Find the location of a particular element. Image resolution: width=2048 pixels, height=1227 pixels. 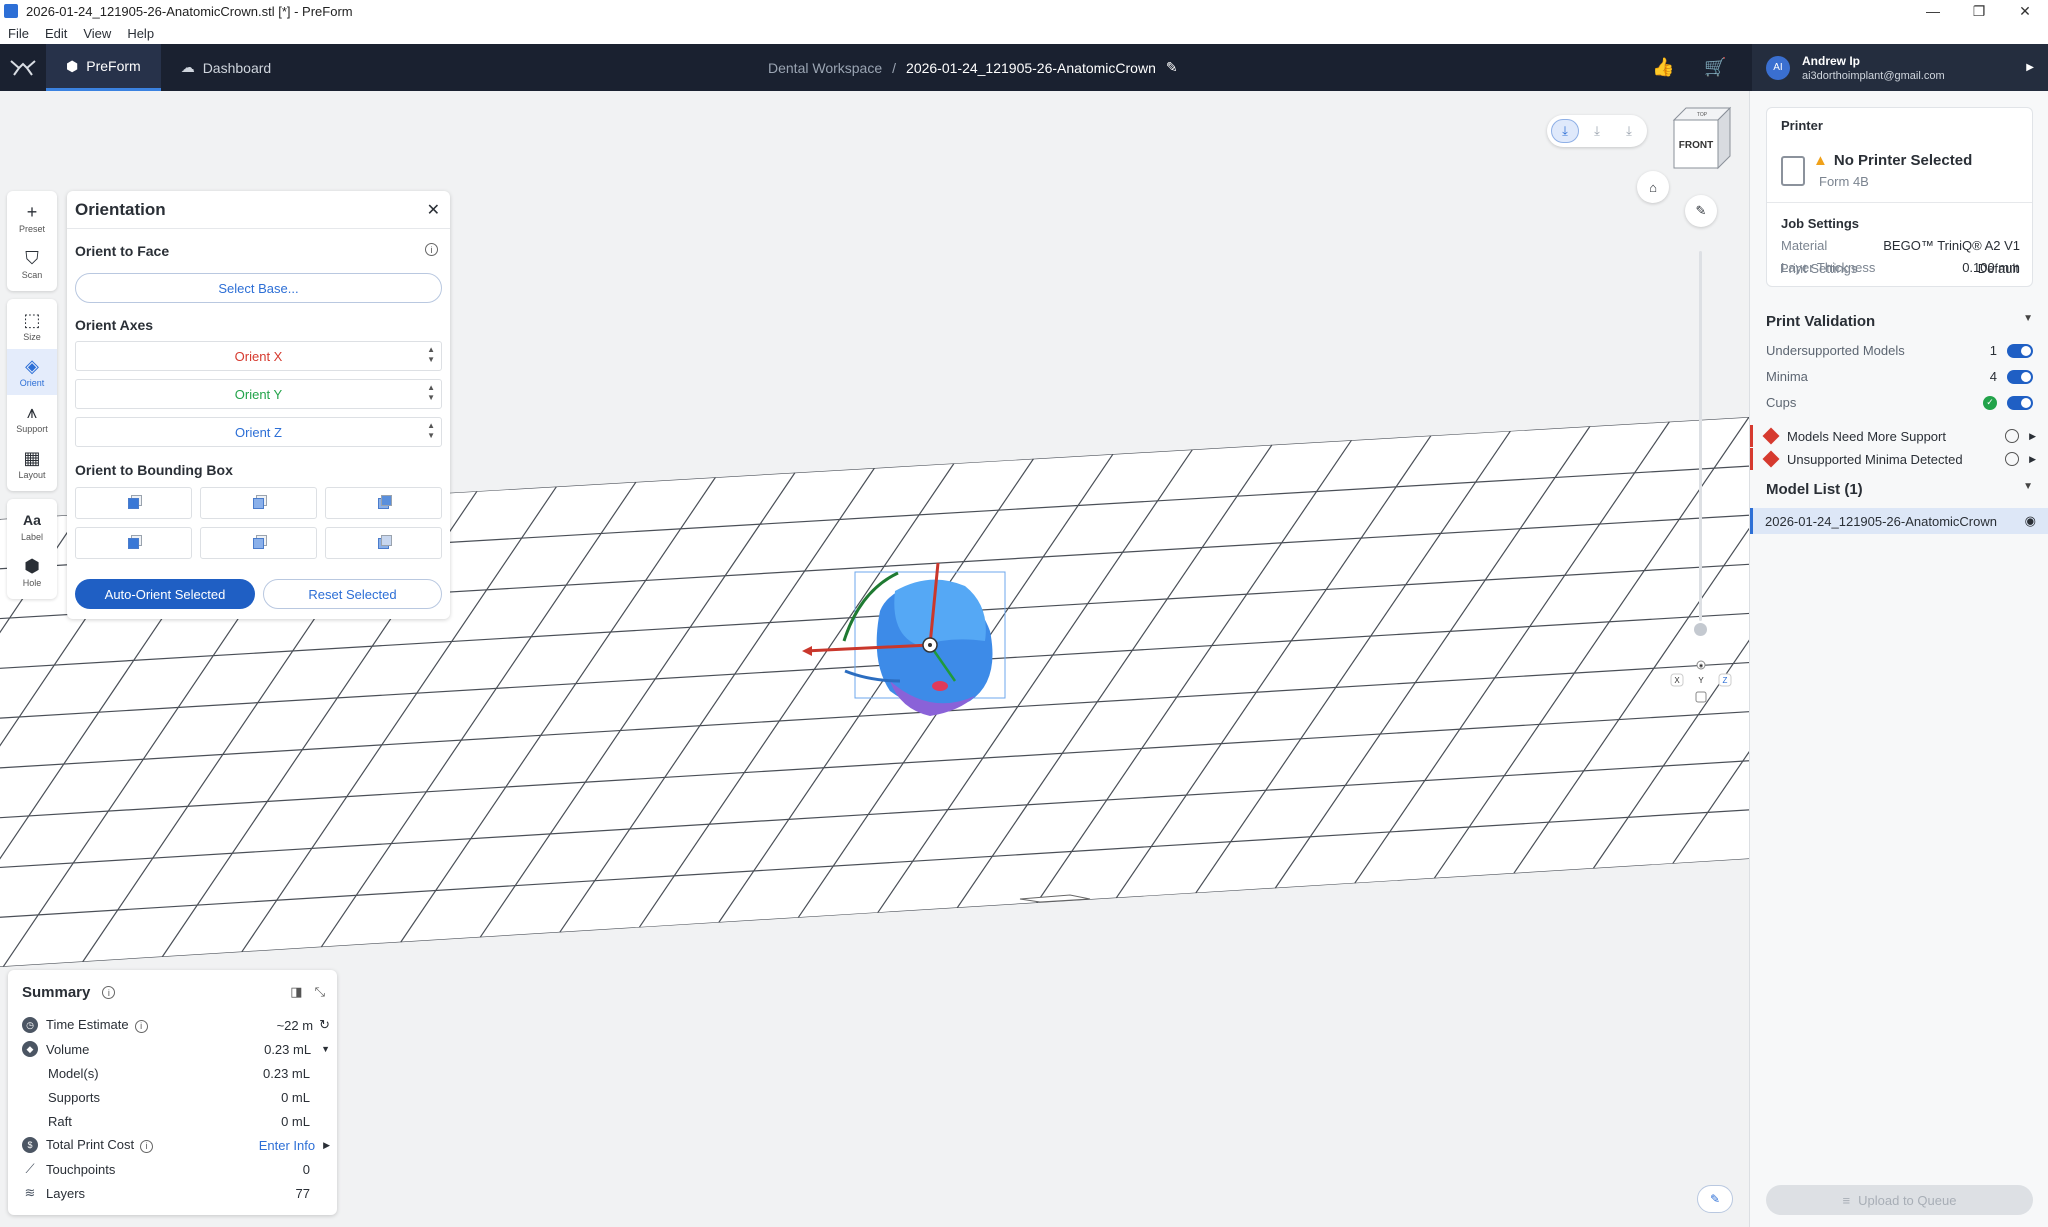

tool-orient-label: Orient is located at coordinates (32, 382).